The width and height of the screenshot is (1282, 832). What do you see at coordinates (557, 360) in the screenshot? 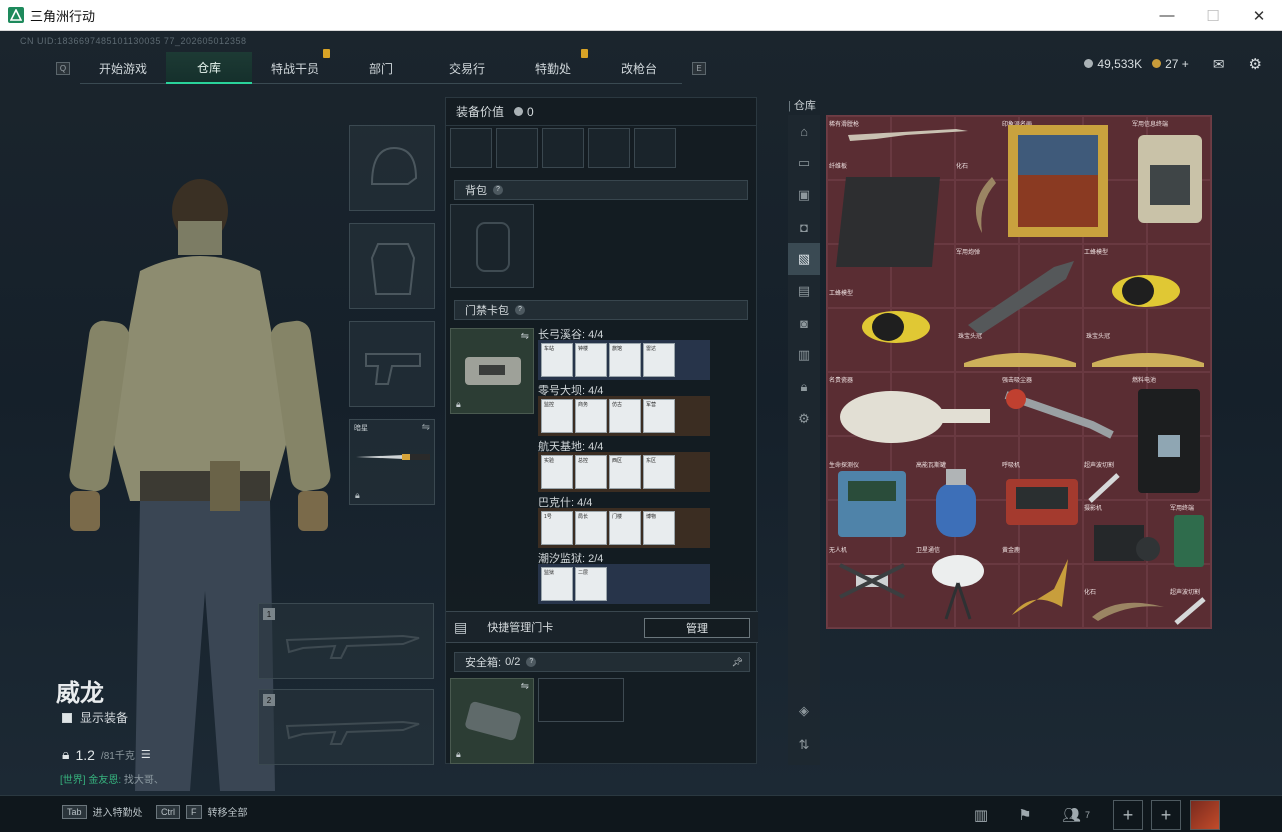
I see `keycard: 车站` at bounding box center [557, 360].